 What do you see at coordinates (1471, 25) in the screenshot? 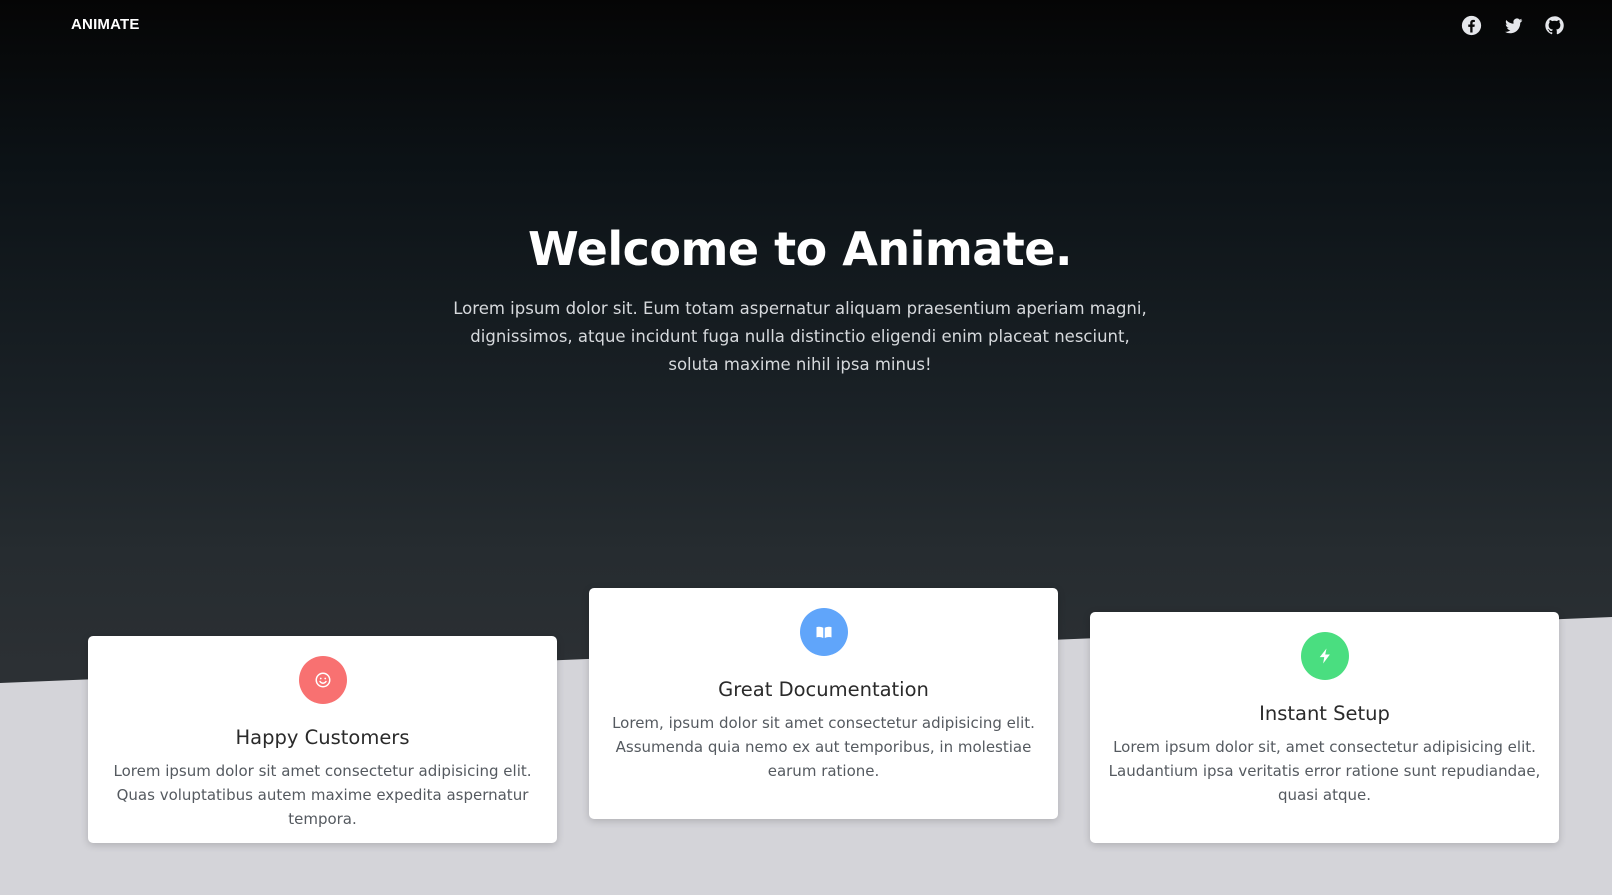
I see `facebook-icon` at bounding box center [1471, 25].